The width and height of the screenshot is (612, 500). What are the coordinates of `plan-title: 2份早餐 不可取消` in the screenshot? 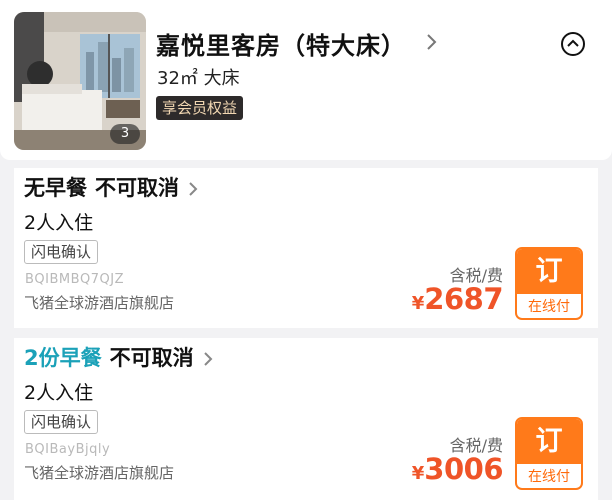 It's located at (119, 357).